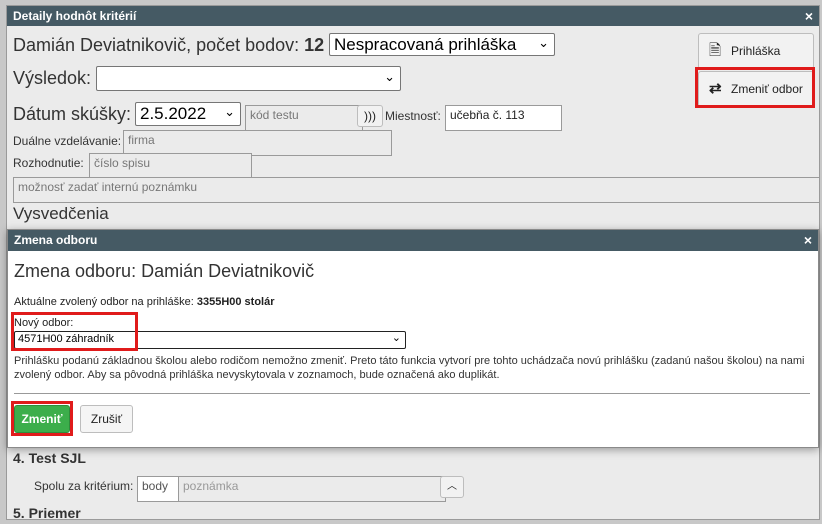 The height and width of the screenshot is (524, 822). Describe the element at coordinates (312, 489) in the screenshot. I see `criterion-note-input: poznámka` at that location.